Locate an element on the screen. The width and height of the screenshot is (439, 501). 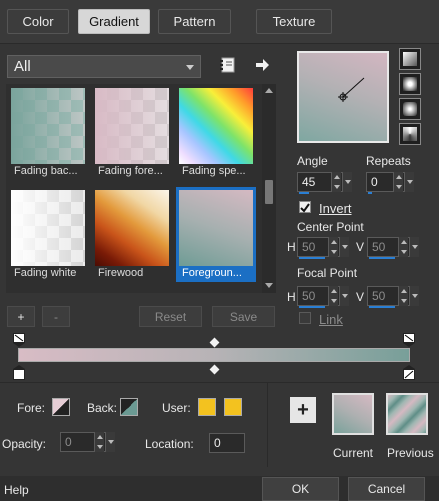
center-h-slider-bar is located at coordinates (312, 258).